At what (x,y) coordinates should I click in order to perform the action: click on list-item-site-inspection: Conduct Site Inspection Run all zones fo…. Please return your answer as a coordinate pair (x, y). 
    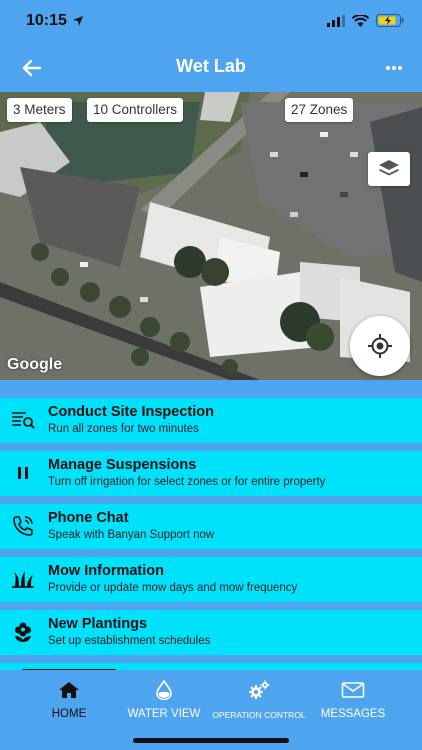
    Looking at the image, I should click on (211, 420).